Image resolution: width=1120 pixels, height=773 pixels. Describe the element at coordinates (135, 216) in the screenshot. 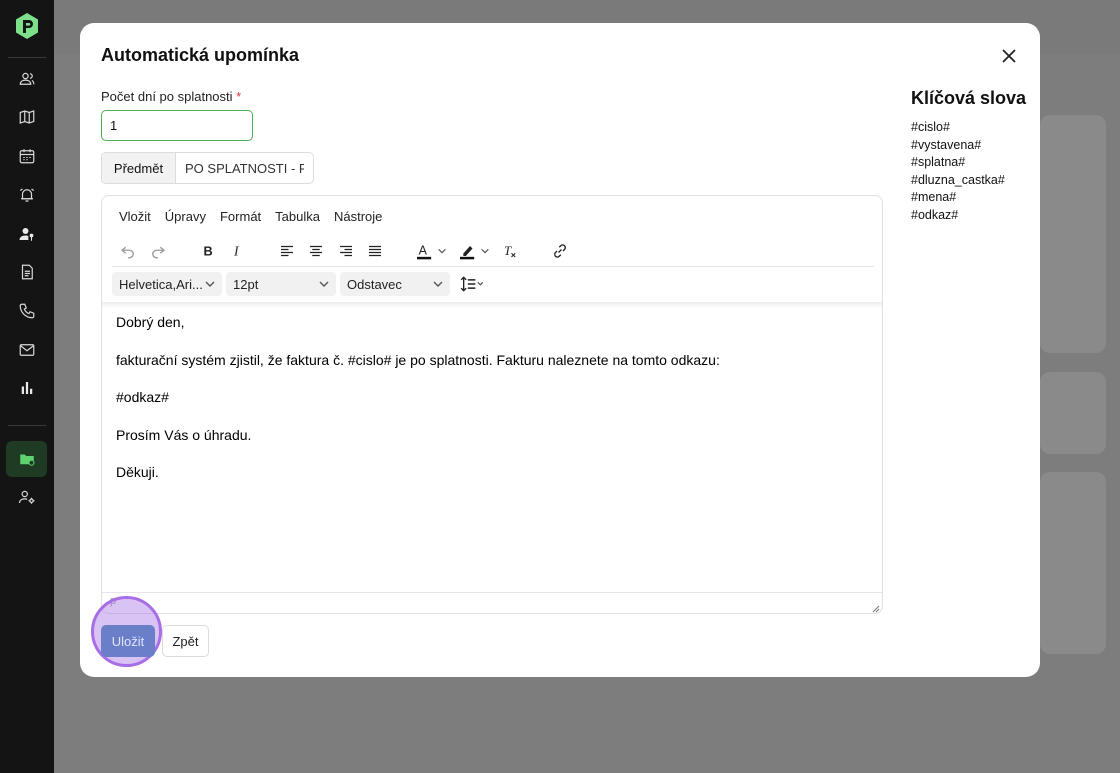

I see `menu-insert: Vložit` at that location.